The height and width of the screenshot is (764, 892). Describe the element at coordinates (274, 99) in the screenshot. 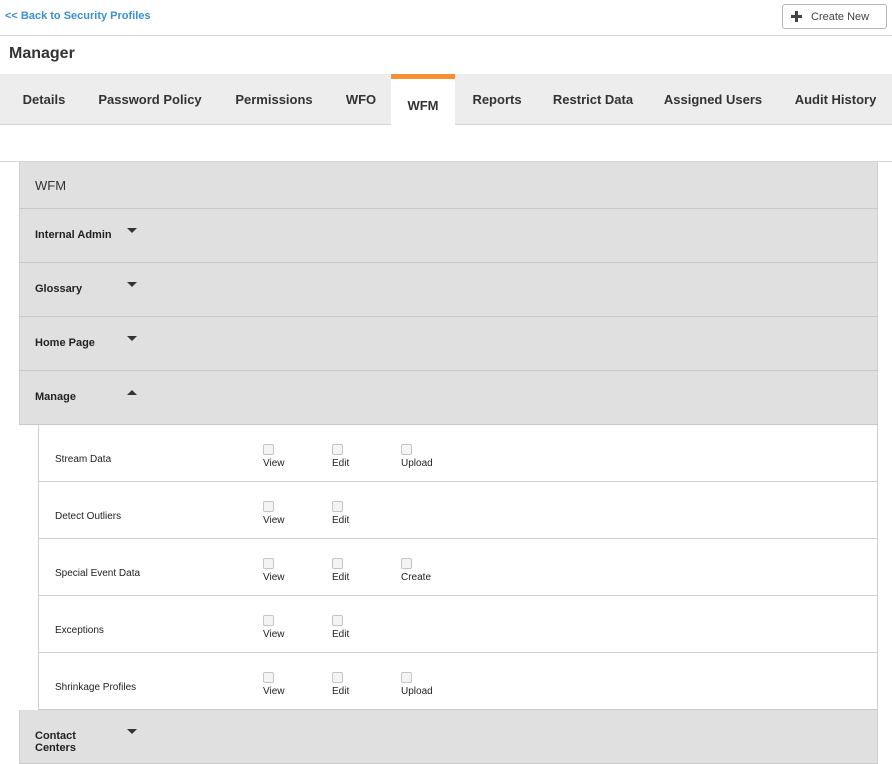

I see `tab-permissions: Permissions` at that location.